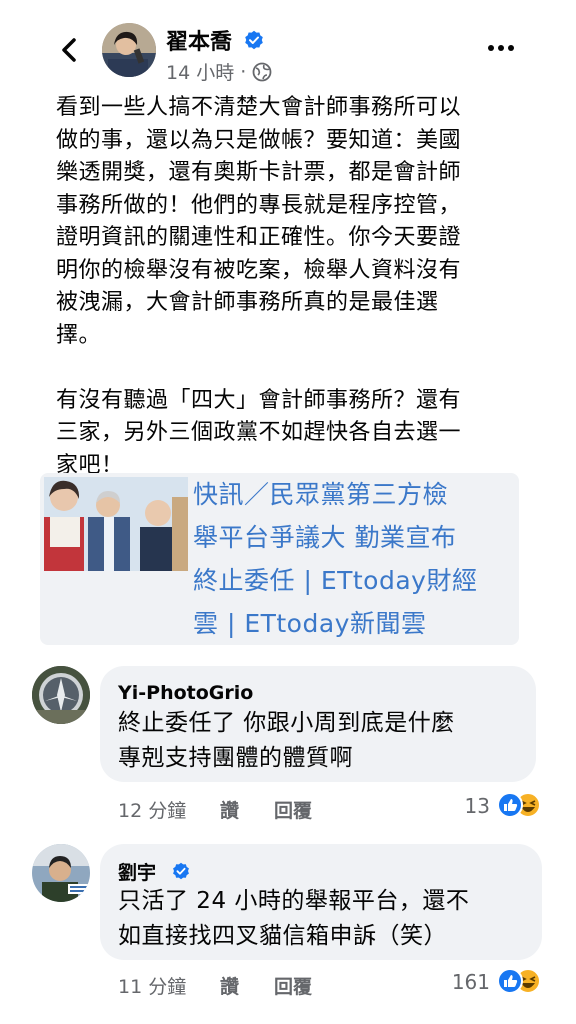  What do you see at coordinates (463, 982) in the screenshot?
I see `reaction-count: 161` at bounding box center [463, 982].